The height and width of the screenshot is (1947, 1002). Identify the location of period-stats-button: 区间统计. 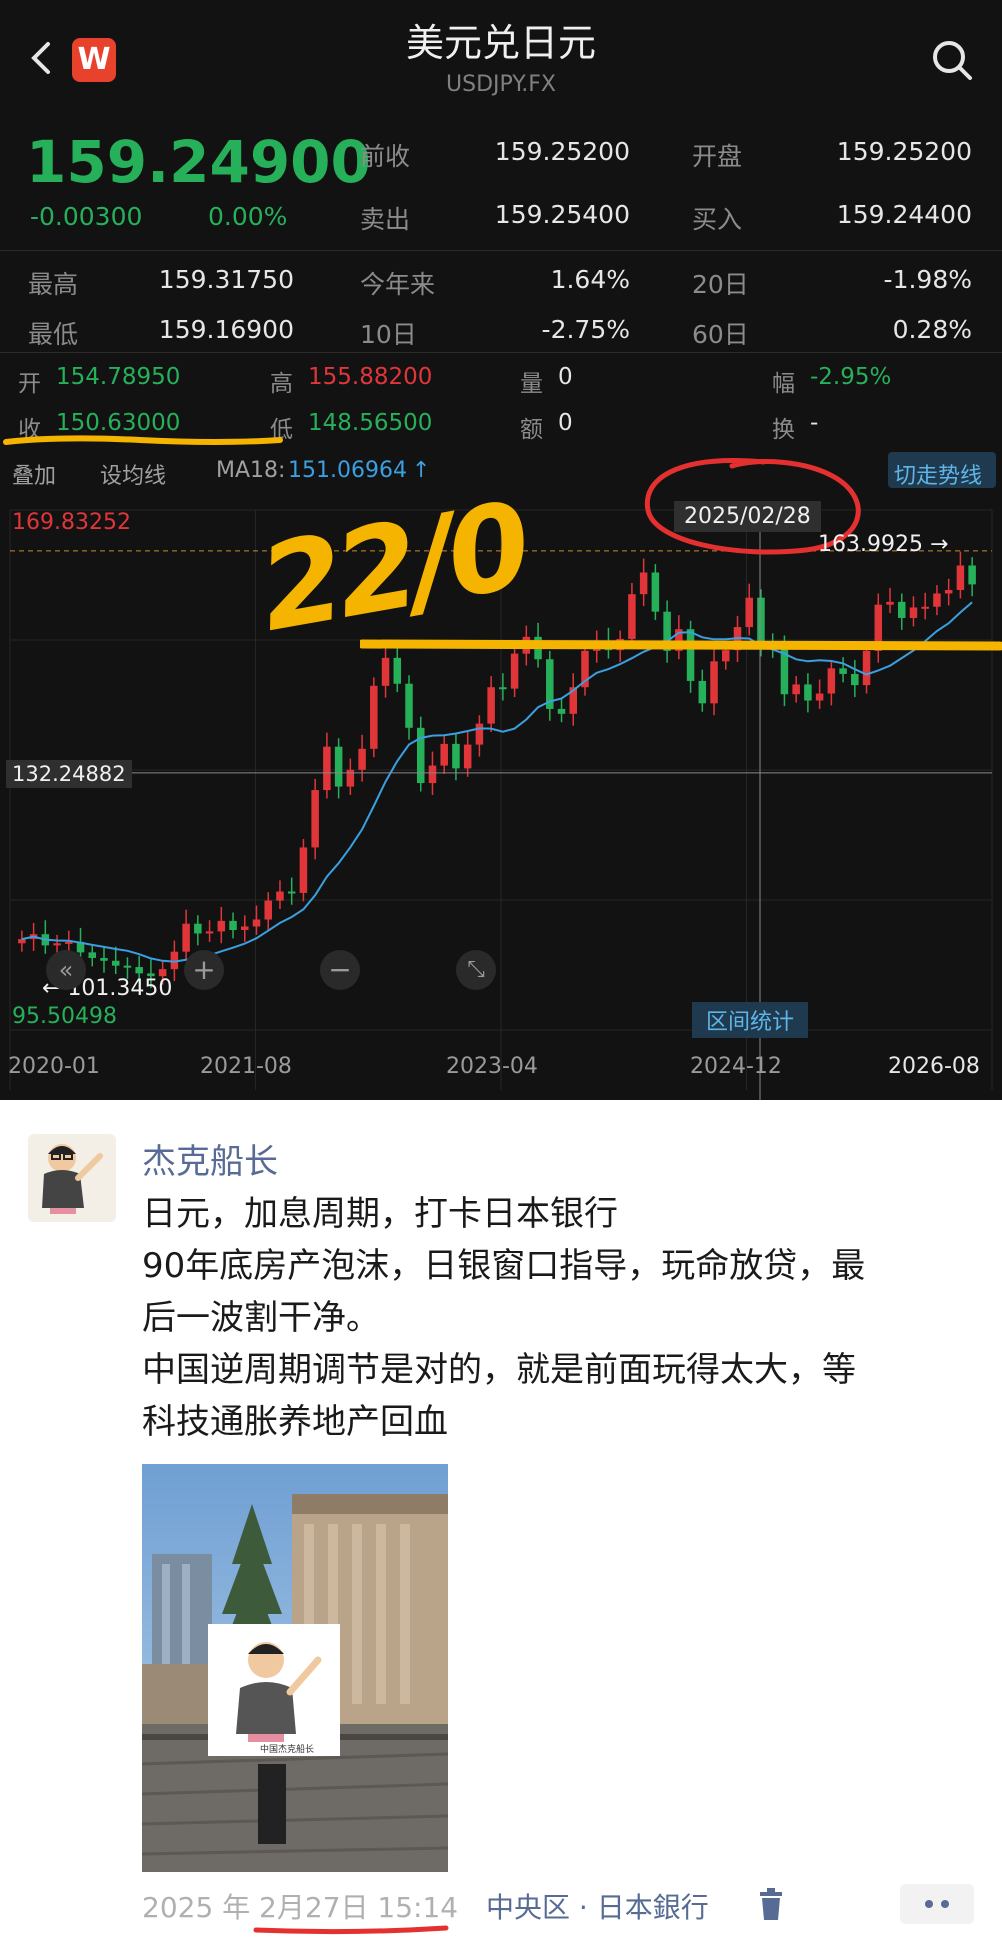
(750, 1020).